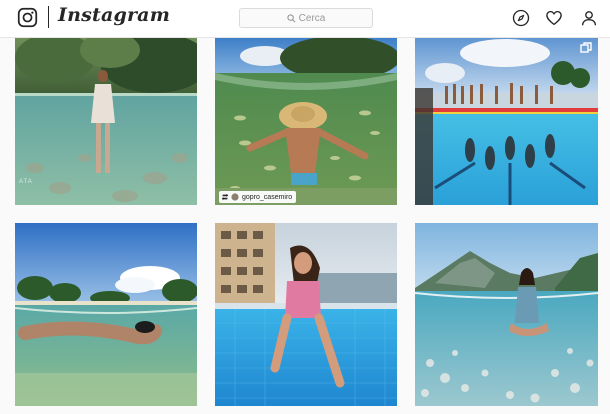  What do you see at coordinates (267, 197) in the screenshot?
I see `repost-username: gopro_casemiro` at bounding box center [267, 197].